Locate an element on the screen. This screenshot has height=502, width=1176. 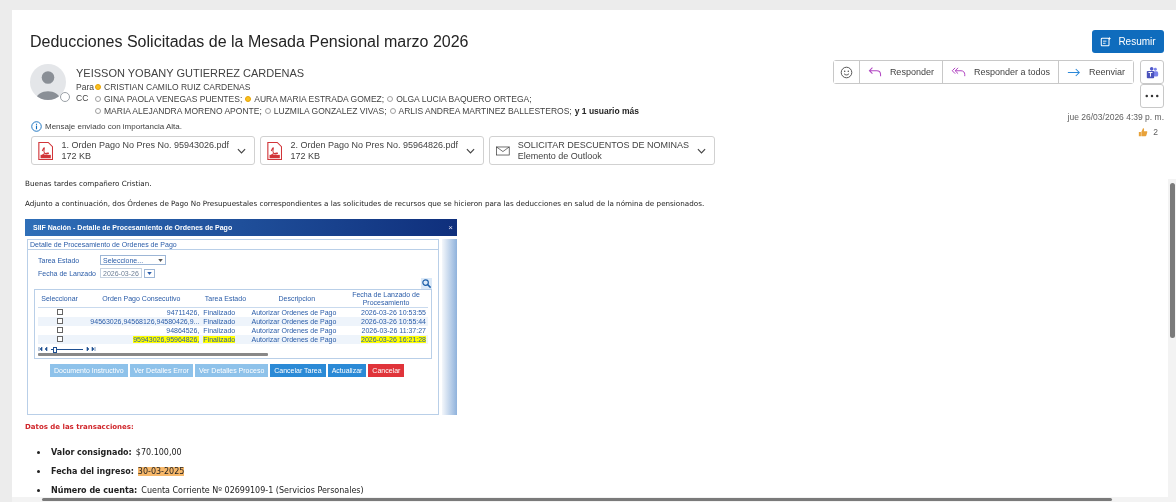
to-label: Para is located at coordinates (85, 87).